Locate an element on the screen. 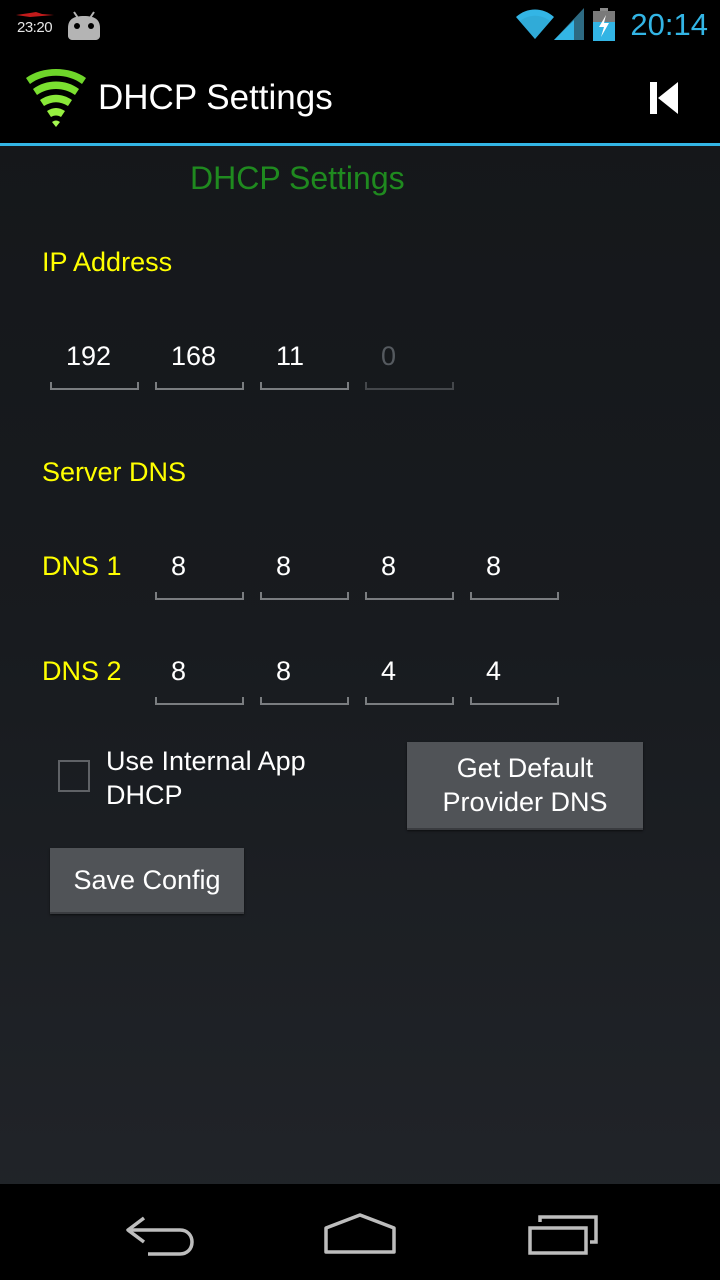 The image size is (720, 1280). wifi-signal-icon is located at coordinates (56, 98).